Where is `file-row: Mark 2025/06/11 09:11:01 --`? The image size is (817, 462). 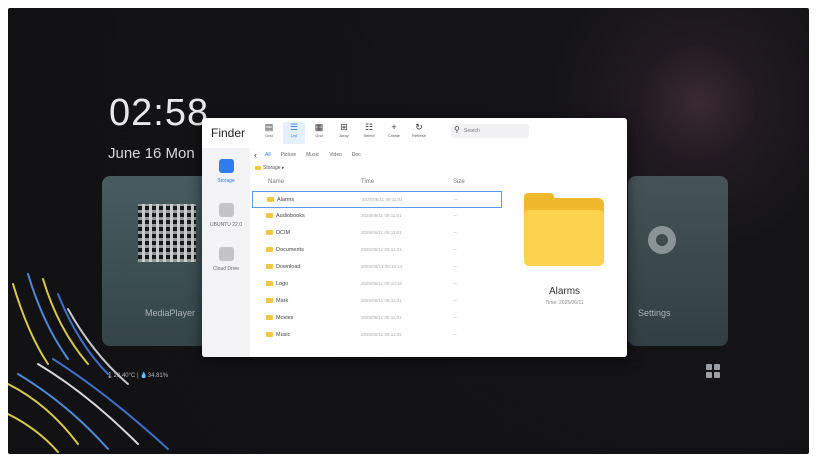
file-row: Mark 2025/06/11 09:11:01 -- is located at coordinates (377, 301).